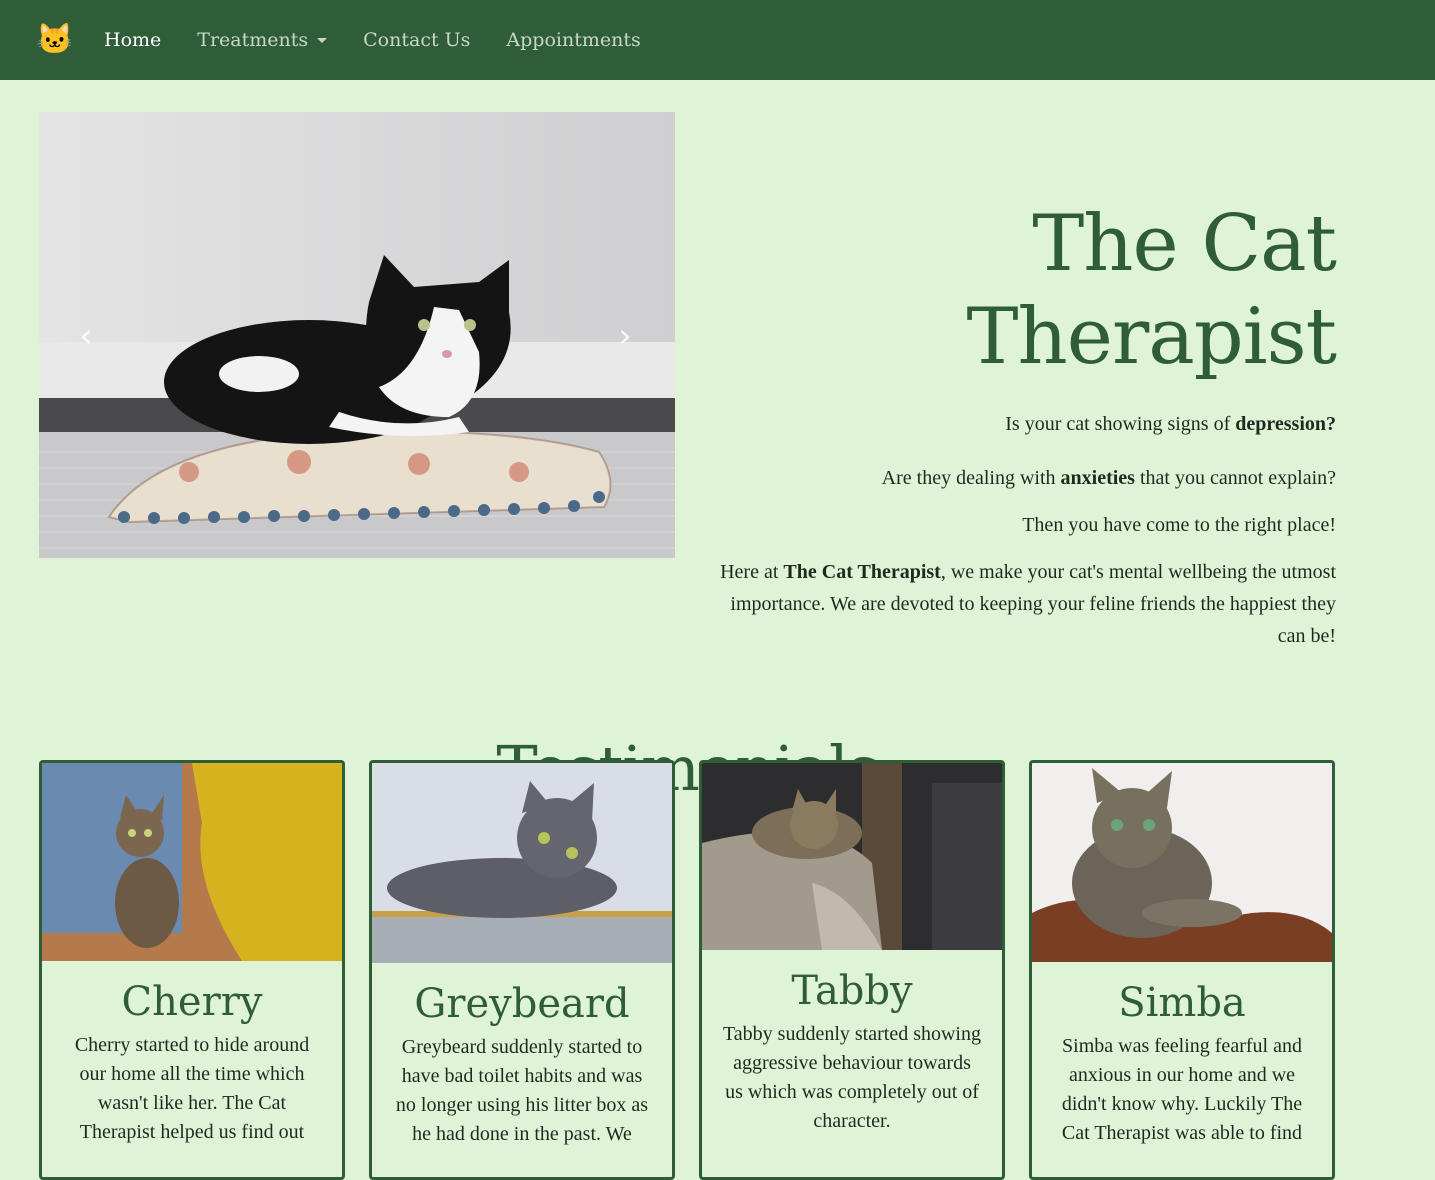 This screenshot has height=1180, width=1435. Describe the element at coordinates (192, 1002) in the screenshot. I see `testimonial-name: Cherry` at that location.